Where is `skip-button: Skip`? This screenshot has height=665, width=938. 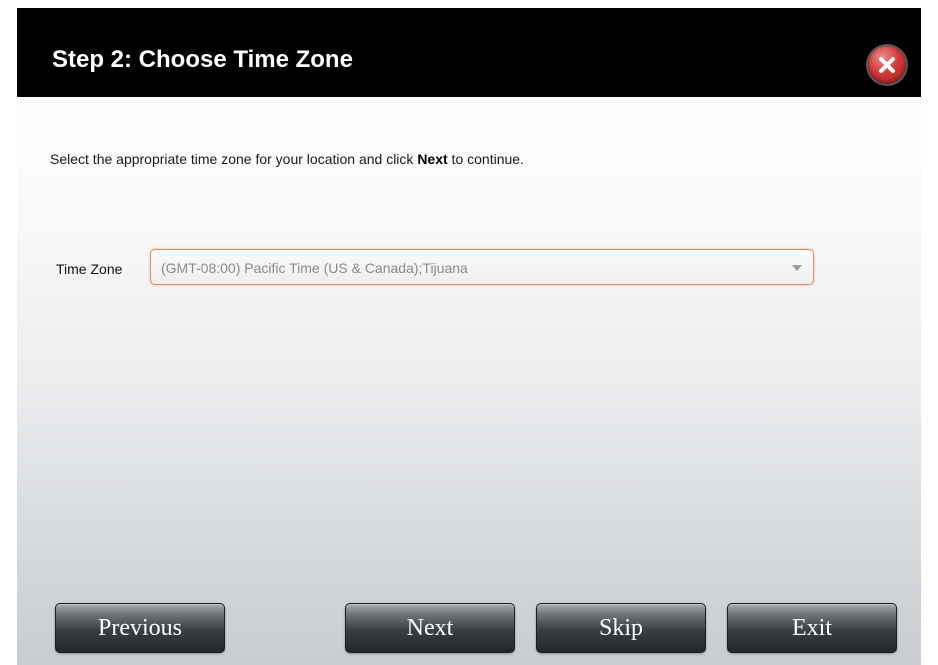
skip-button: Skip is located at coordinates (621, 628).